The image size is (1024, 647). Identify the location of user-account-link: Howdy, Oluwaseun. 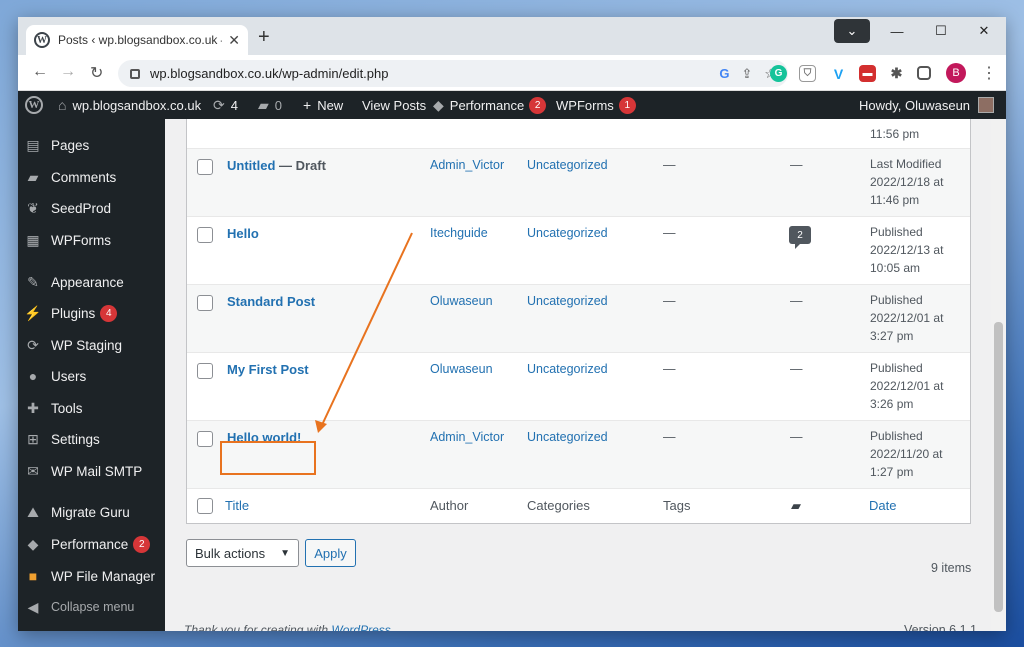
(927, 105).